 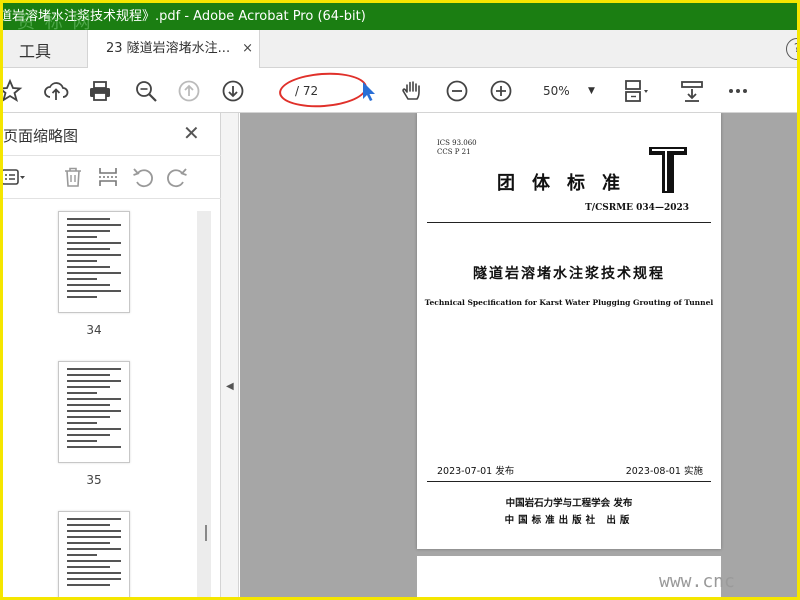 What do you see at coordinates (146, 91) in the screenshot?
I see `zoom-search-icon` at bounding box center [146, 91].